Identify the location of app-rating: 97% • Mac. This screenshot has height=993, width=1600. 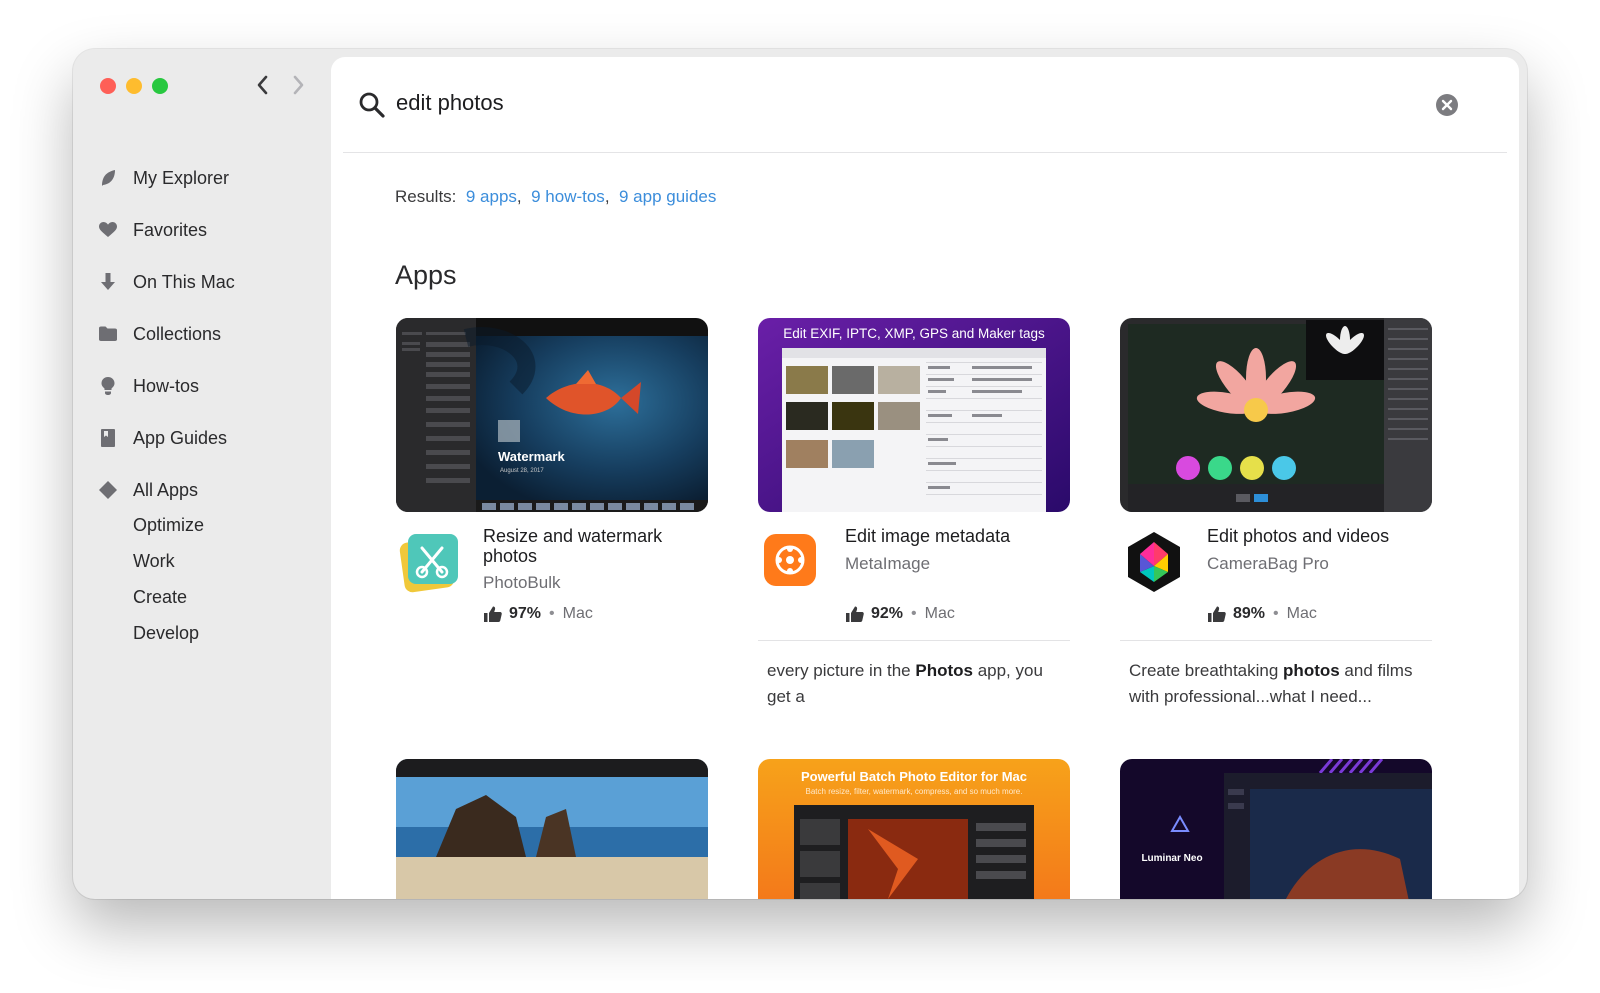
(538, 614).